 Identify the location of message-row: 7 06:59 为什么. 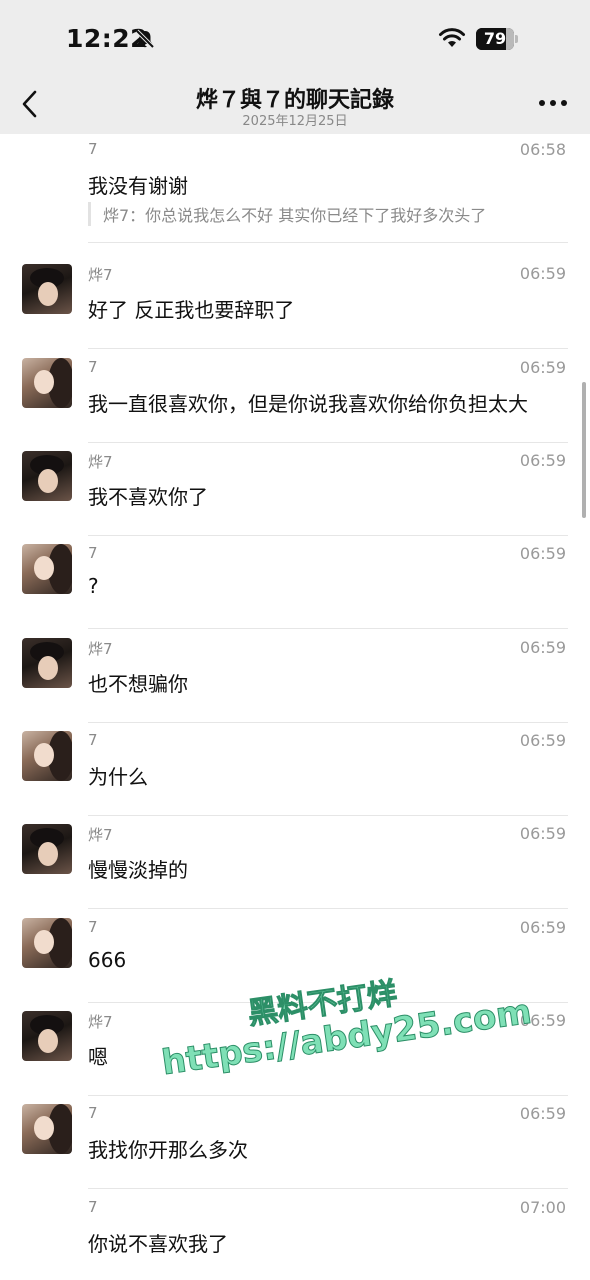
(295, 769).